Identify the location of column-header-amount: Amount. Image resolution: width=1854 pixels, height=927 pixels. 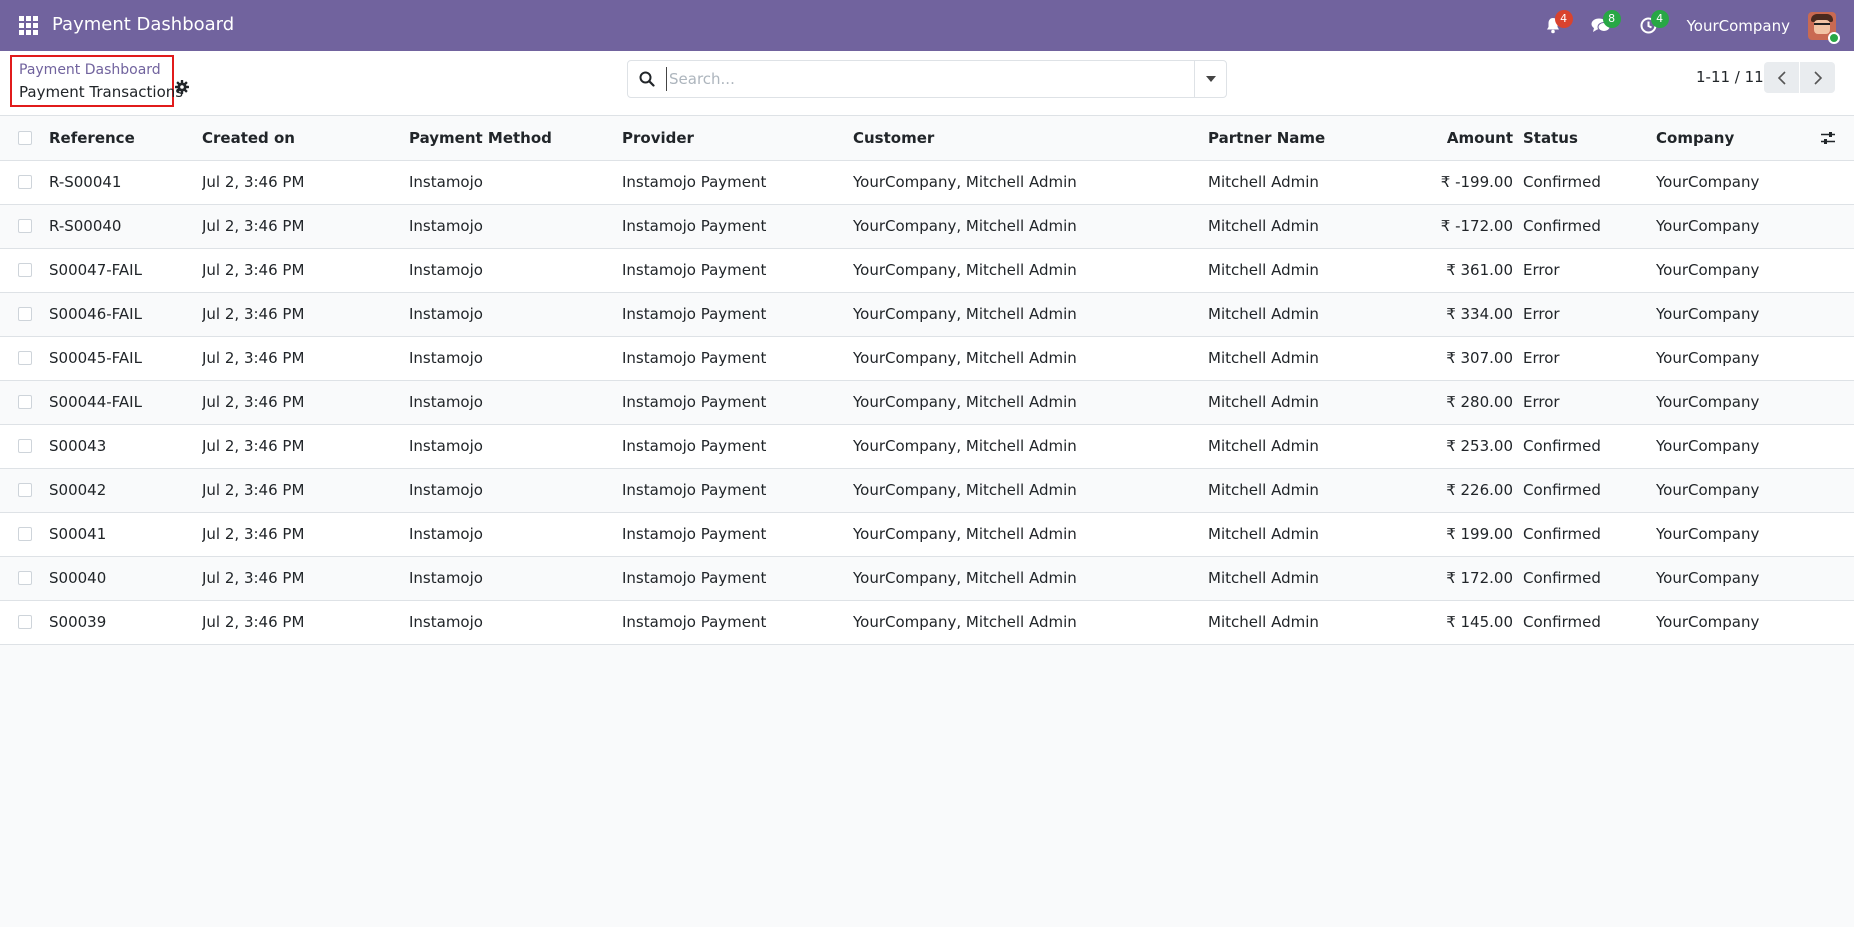
(1450, 138).